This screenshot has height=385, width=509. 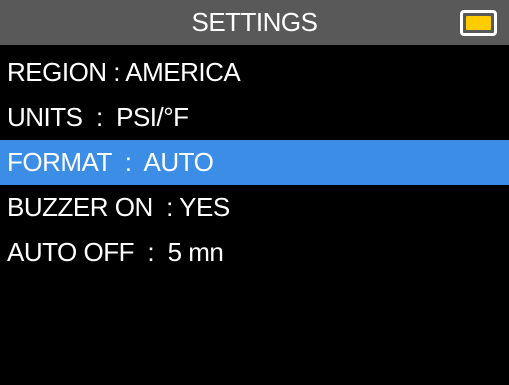 I want to click on page-title: SETTINGS, so click(x=254, y=22).